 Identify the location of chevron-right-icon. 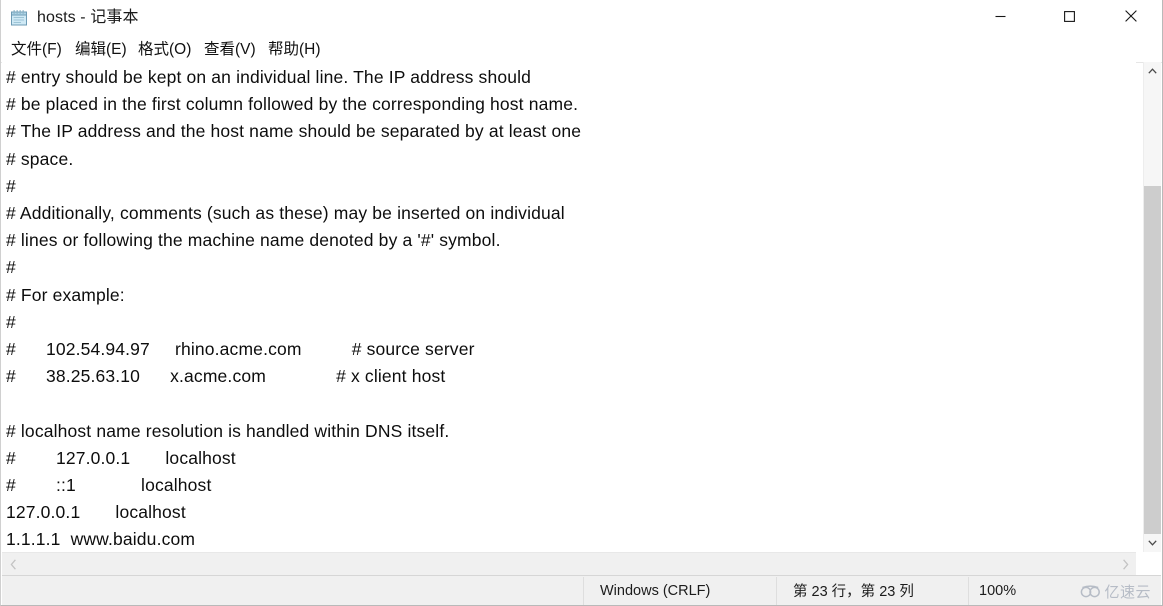
(1125, 564).